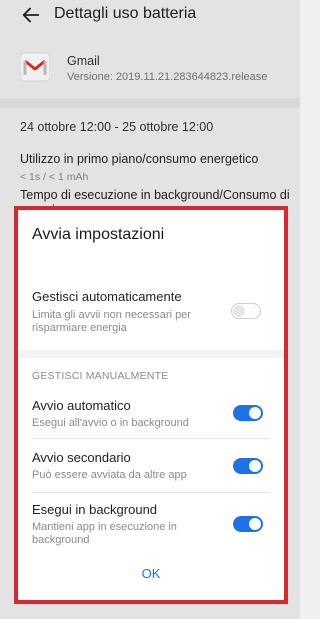  What do you see at coordinates (81, 405) in the screenshot?
I see `auto-launch-title: Avvio automatico` at bounding box center [81, 405].